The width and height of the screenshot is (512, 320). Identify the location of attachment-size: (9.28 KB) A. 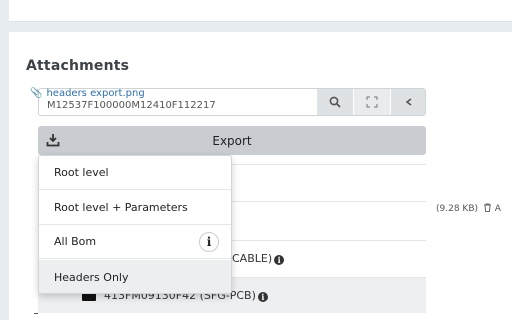
(468, 208).